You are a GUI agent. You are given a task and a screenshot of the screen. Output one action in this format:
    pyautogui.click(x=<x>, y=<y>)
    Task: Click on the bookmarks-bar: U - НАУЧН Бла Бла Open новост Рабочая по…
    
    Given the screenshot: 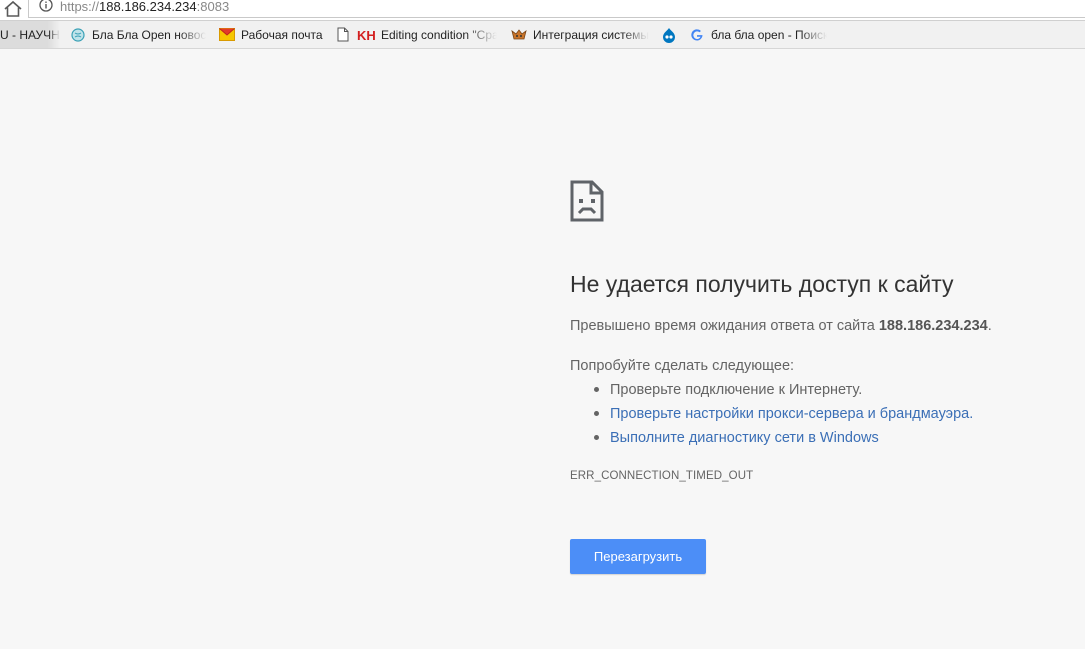 What is the action you would take?
    pyautogui.click(x=542, y=35)
    